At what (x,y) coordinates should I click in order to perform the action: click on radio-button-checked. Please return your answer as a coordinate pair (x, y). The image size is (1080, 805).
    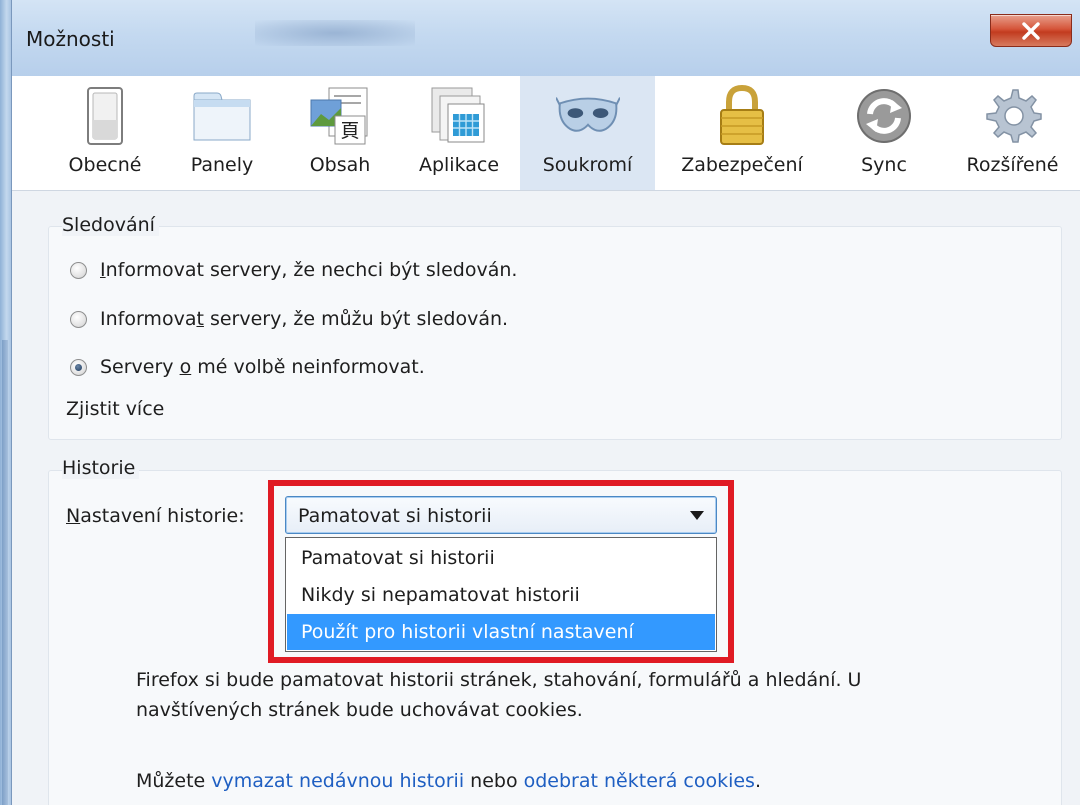
    Looking at the image, I should click on (78, 367).